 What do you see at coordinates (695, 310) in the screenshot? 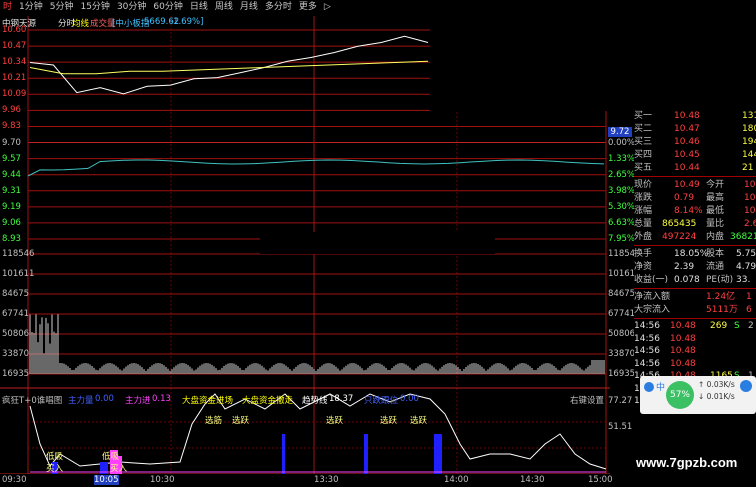
I see `flow-row: 大宗流入 5111万 6` at bounding box center [695, 310].